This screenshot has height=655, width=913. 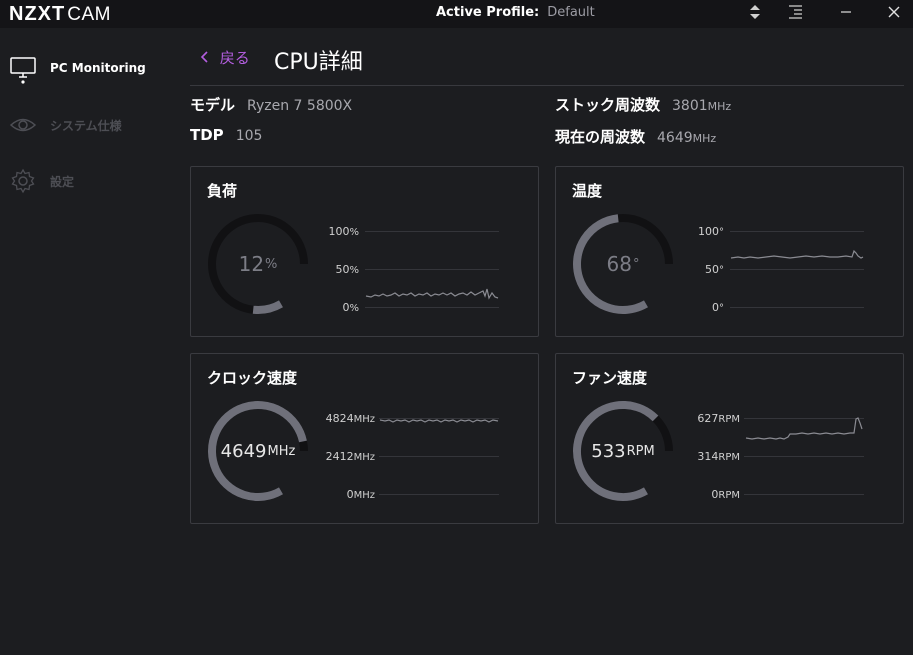 What do you see at coordinates (251, 264) in the screenshot?
I see `gauge-number: 12` at bounding box center [251, 264].